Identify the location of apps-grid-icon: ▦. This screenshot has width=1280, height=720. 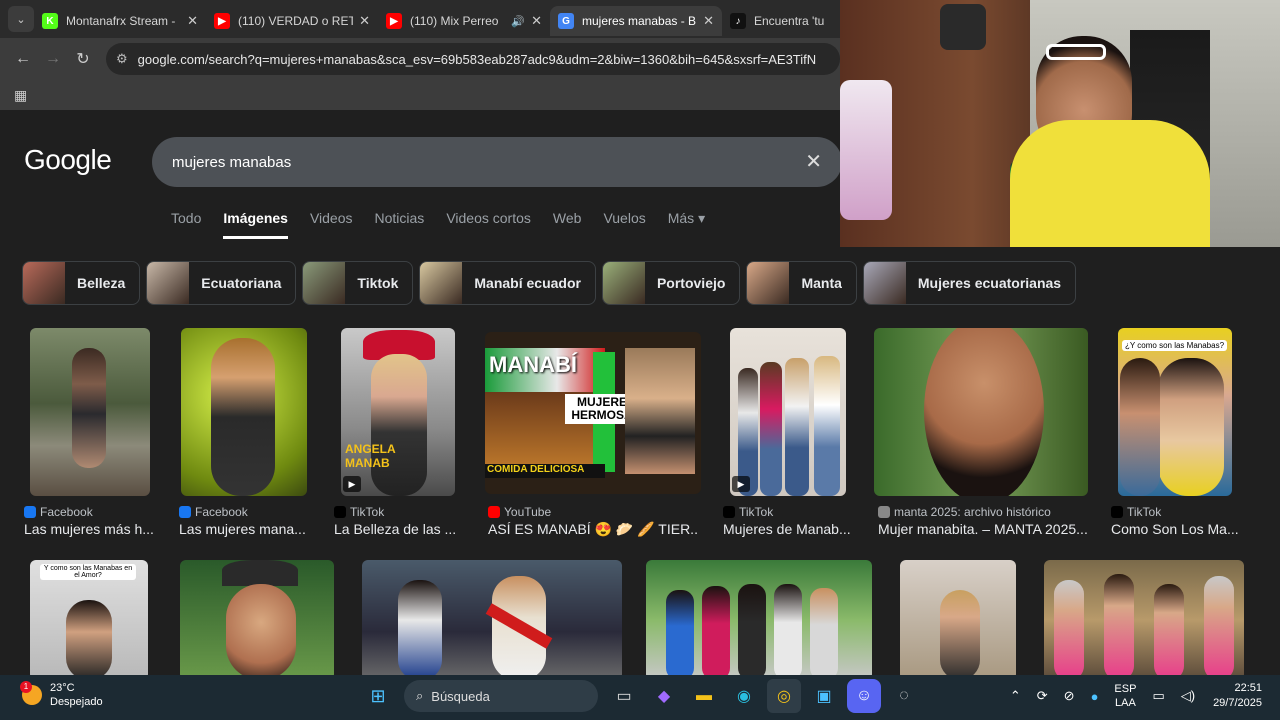
(20, 95).